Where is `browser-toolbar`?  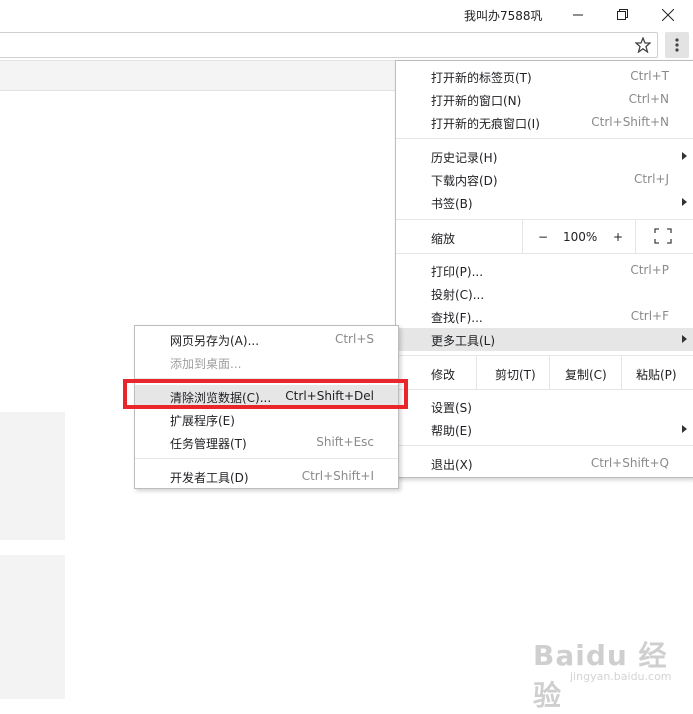 browser-toolbar is located at coordinates (346, 45).